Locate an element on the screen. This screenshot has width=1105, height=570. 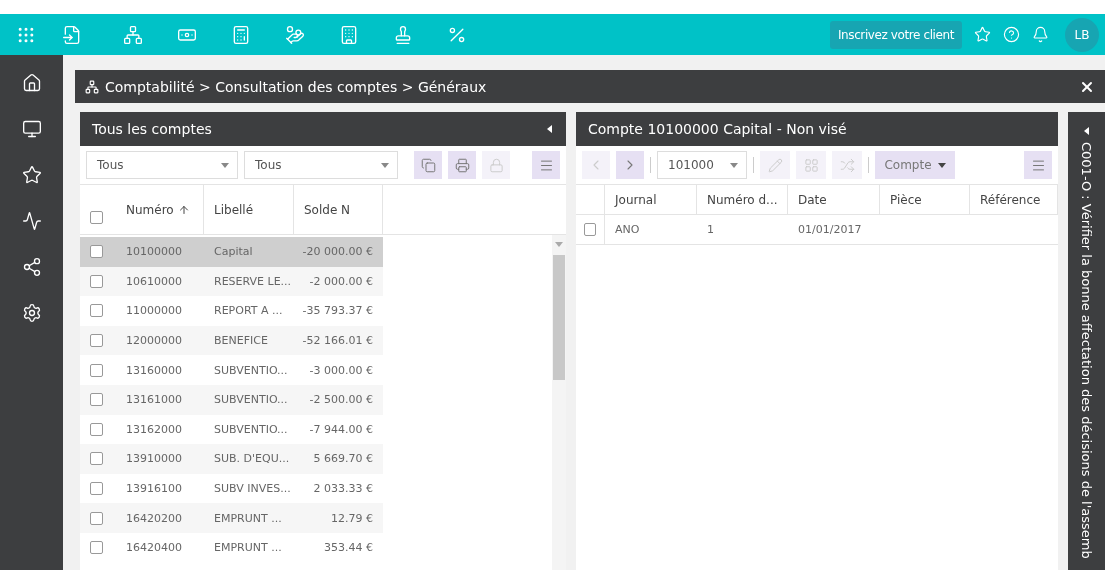
account-select: 101000 is located at coordinates (702, 165).